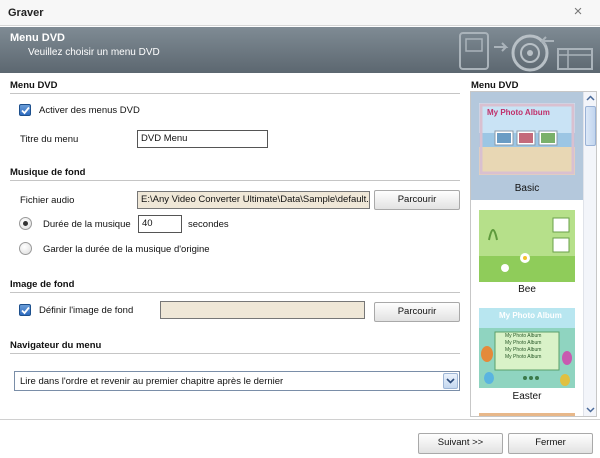 The height and width of the screenshot is (458, 600). What do you see at coordinates (589, 254) in the screenshot?
I see `menu-list-scrollbar` at bounding box center [589, 254].